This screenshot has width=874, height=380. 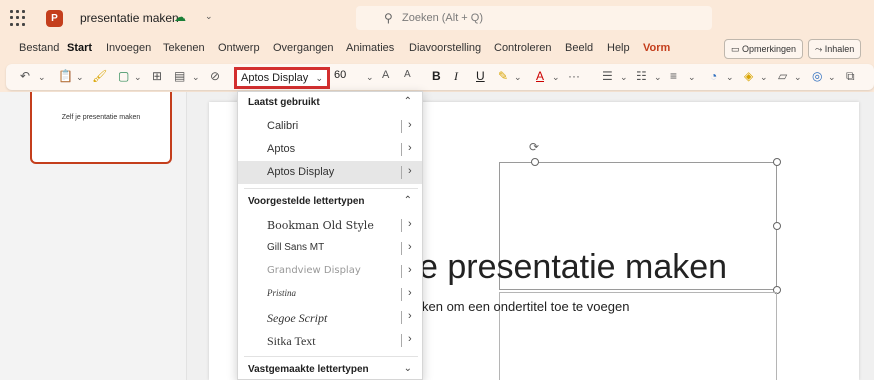 I want to click on catch-up-button: ⤳ Inhalen, so click(x=835, y=49).